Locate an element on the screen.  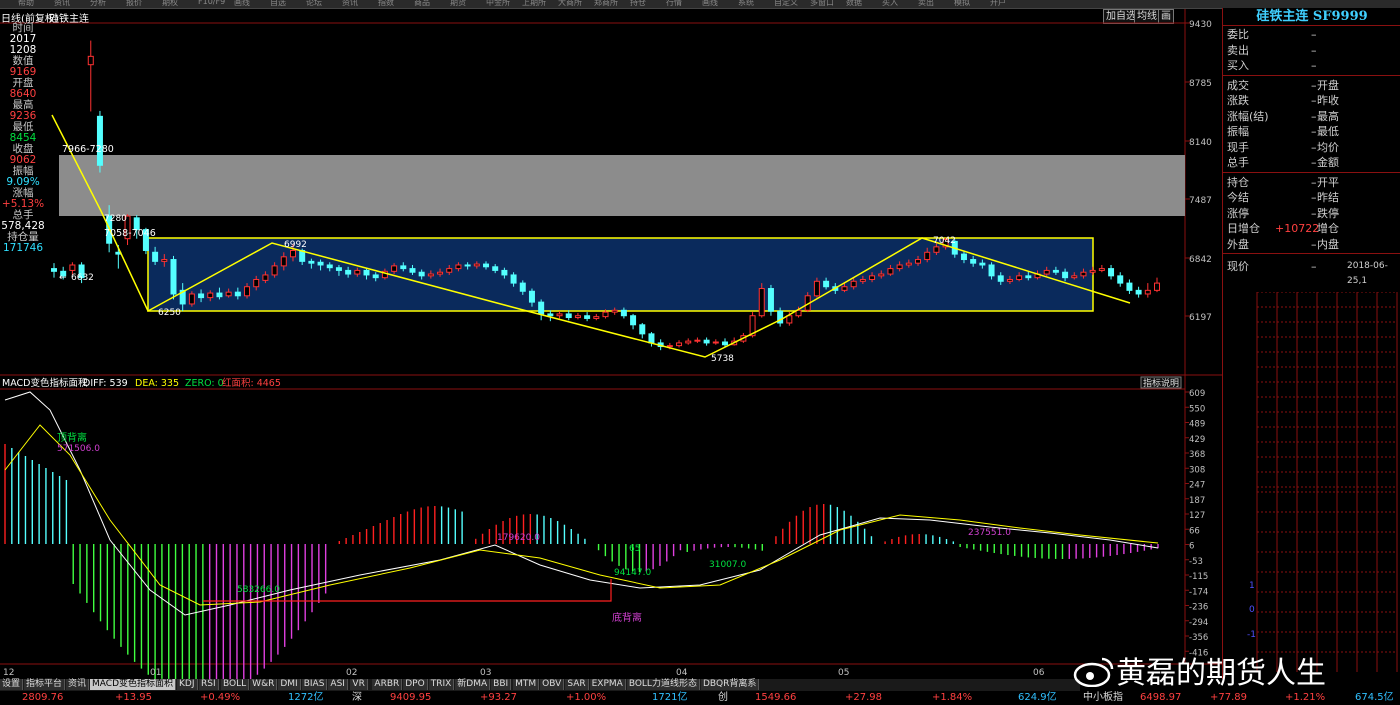
indicator-tab: SAR is located at coordinates (577, 684).